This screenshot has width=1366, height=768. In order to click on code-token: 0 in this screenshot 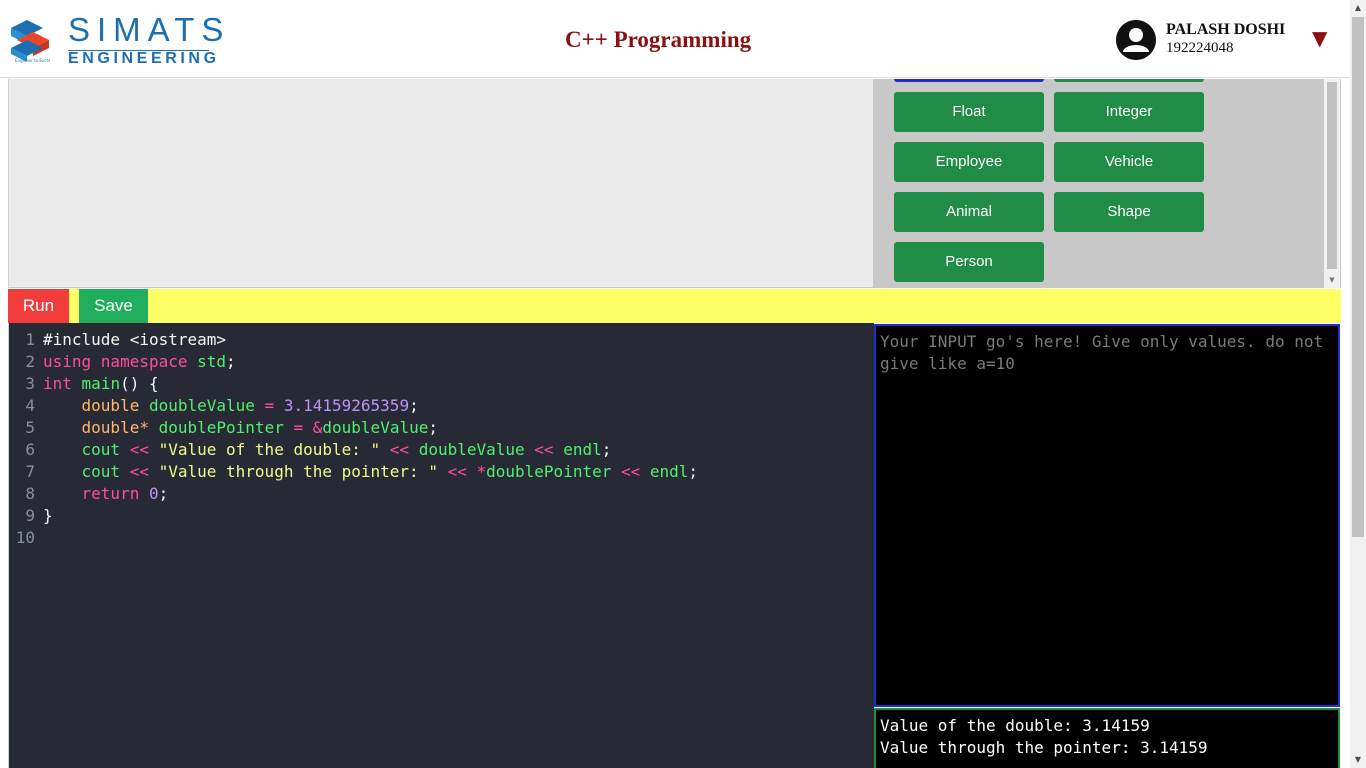, I will do `click(153, 493)`.